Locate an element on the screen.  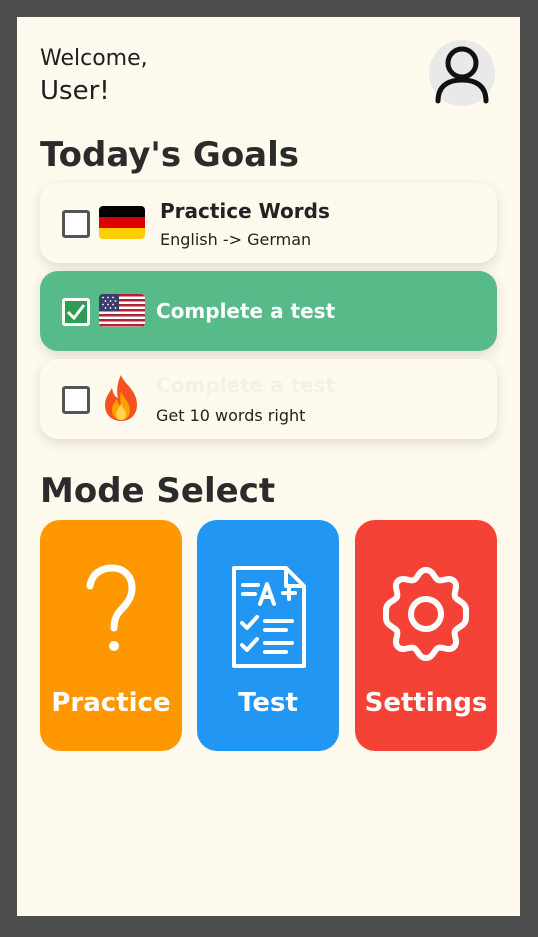
goal-item-words-right: Complete a test Get 10 words right is located at coordinates (268, 399).